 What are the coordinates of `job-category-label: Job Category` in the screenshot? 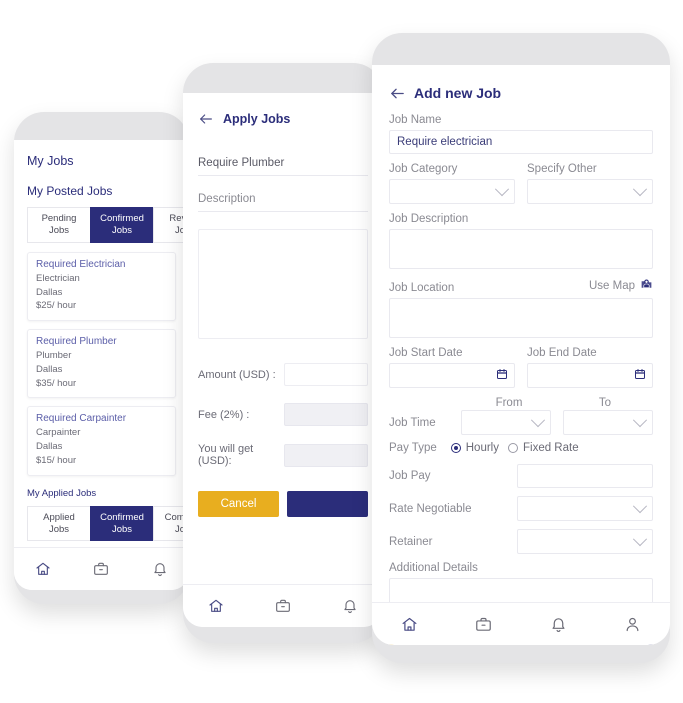 It's located at (423, 169).